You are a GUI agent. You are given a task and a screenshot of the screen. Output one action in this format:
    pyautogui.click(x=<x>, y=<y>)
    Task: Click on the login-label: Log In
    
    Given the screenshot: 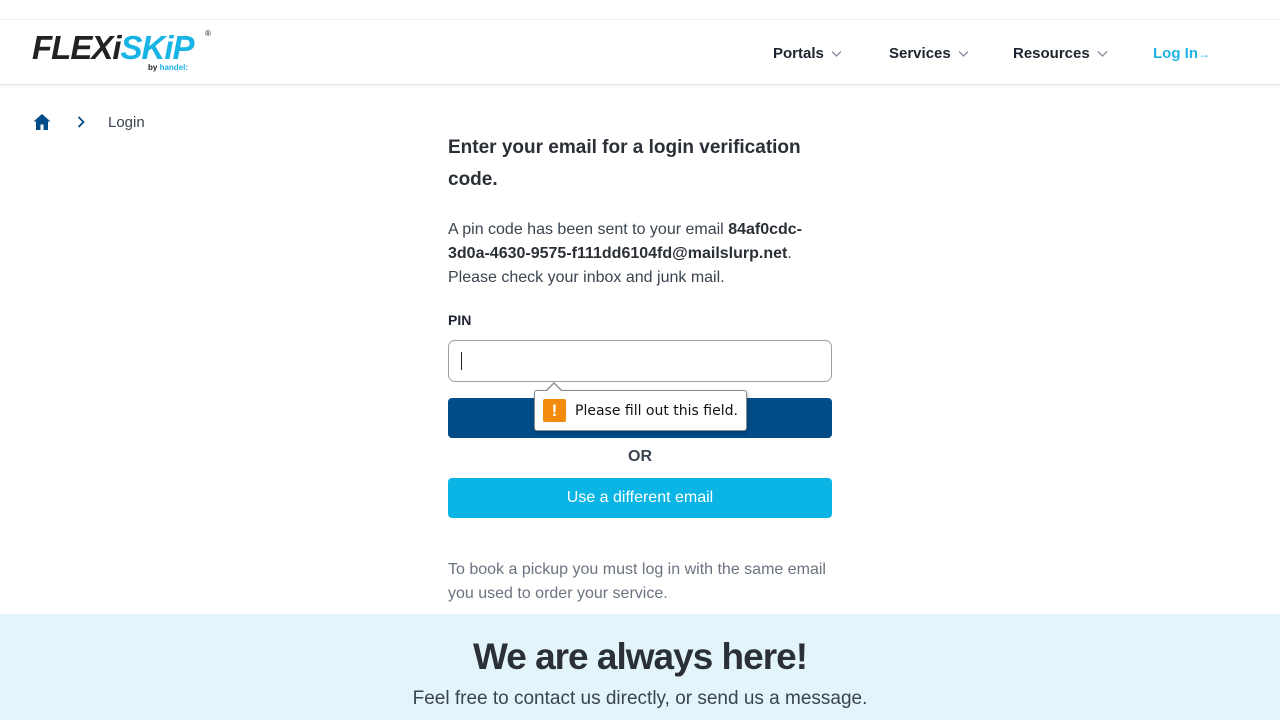 What is the action you would take?
    pyautogui.click(x=1175, y=53)
    